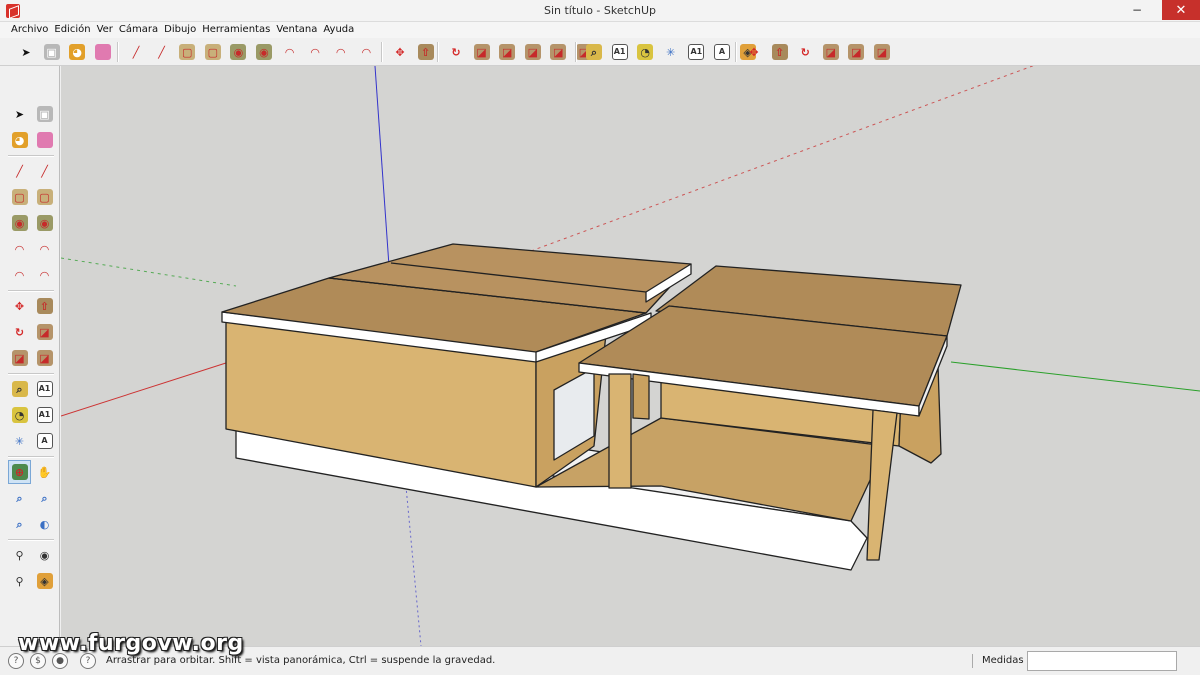 Image resolution: width=1200 pixels, height=675 pixels. I want to click on look-around-tool-button: ◉, so click(44, 555).